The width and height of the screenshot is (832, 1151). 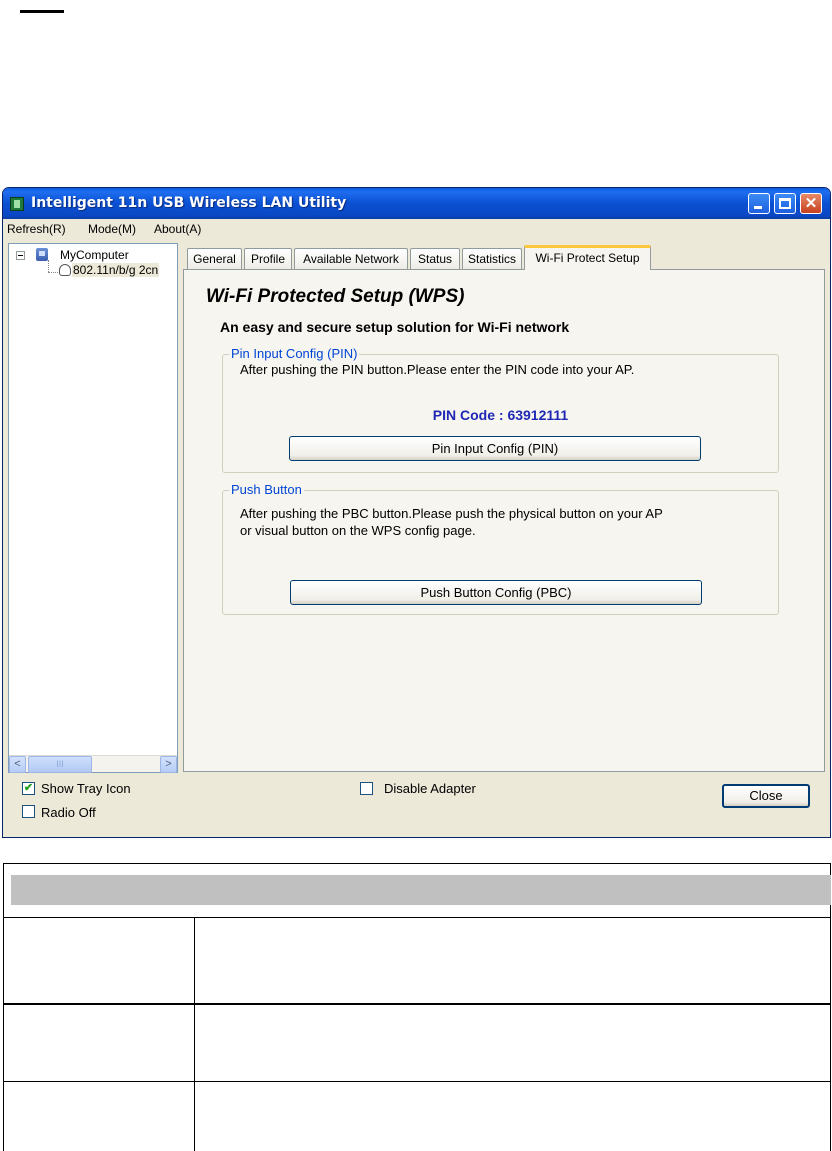 I want to click on tree-horizontal-scrollbar: < III >, so click(x=93, y=764).